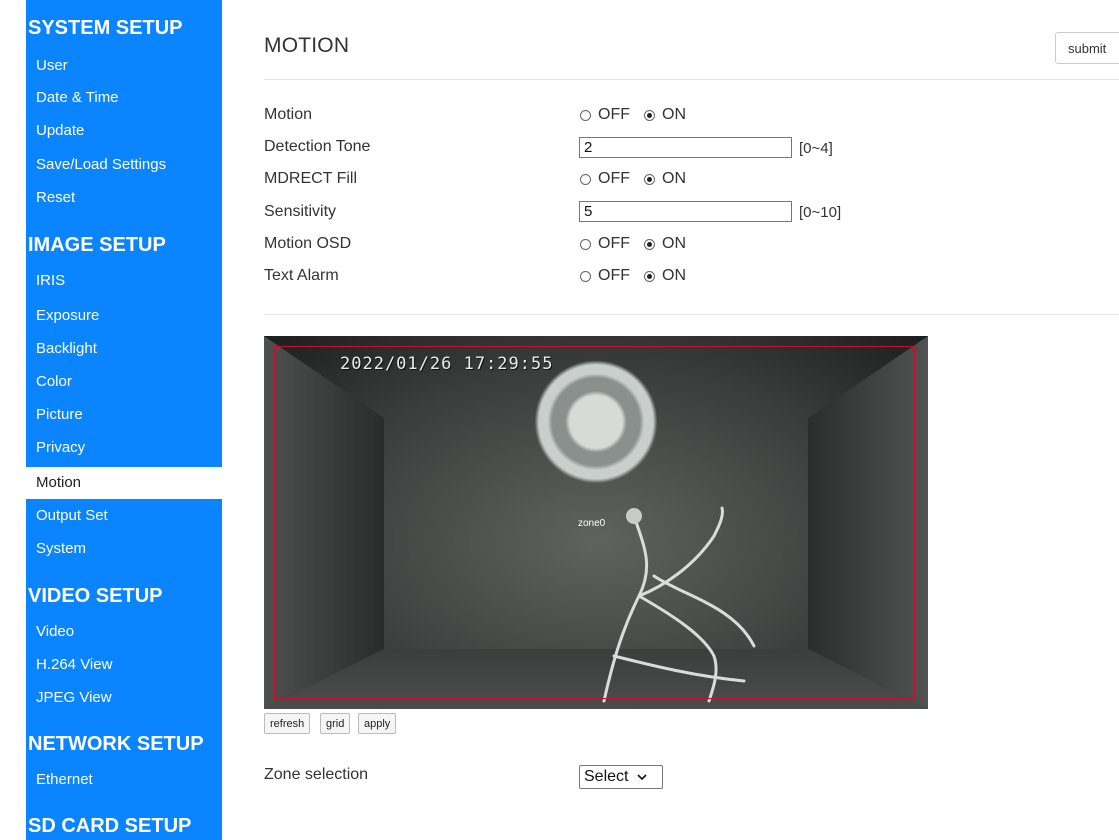  I want to click on sensitivity-range: [0~10], so click(820, 212).